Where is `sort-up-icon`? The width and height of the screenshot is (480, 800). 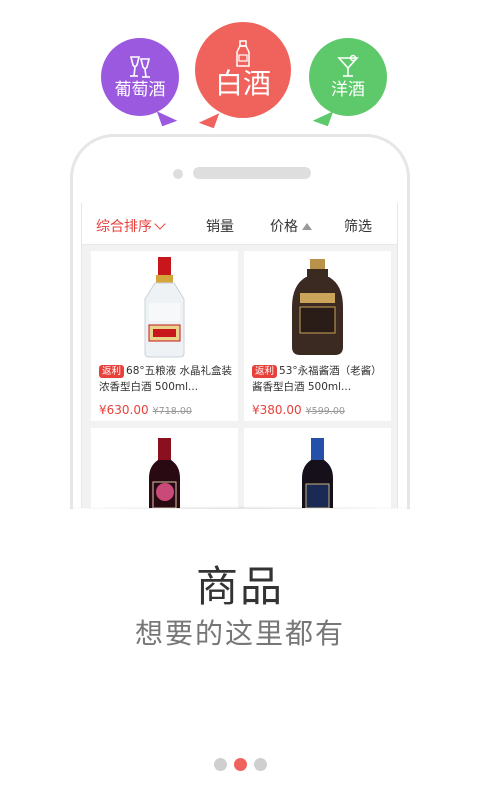
sort-up-icon is located at coordinates (307, 226).